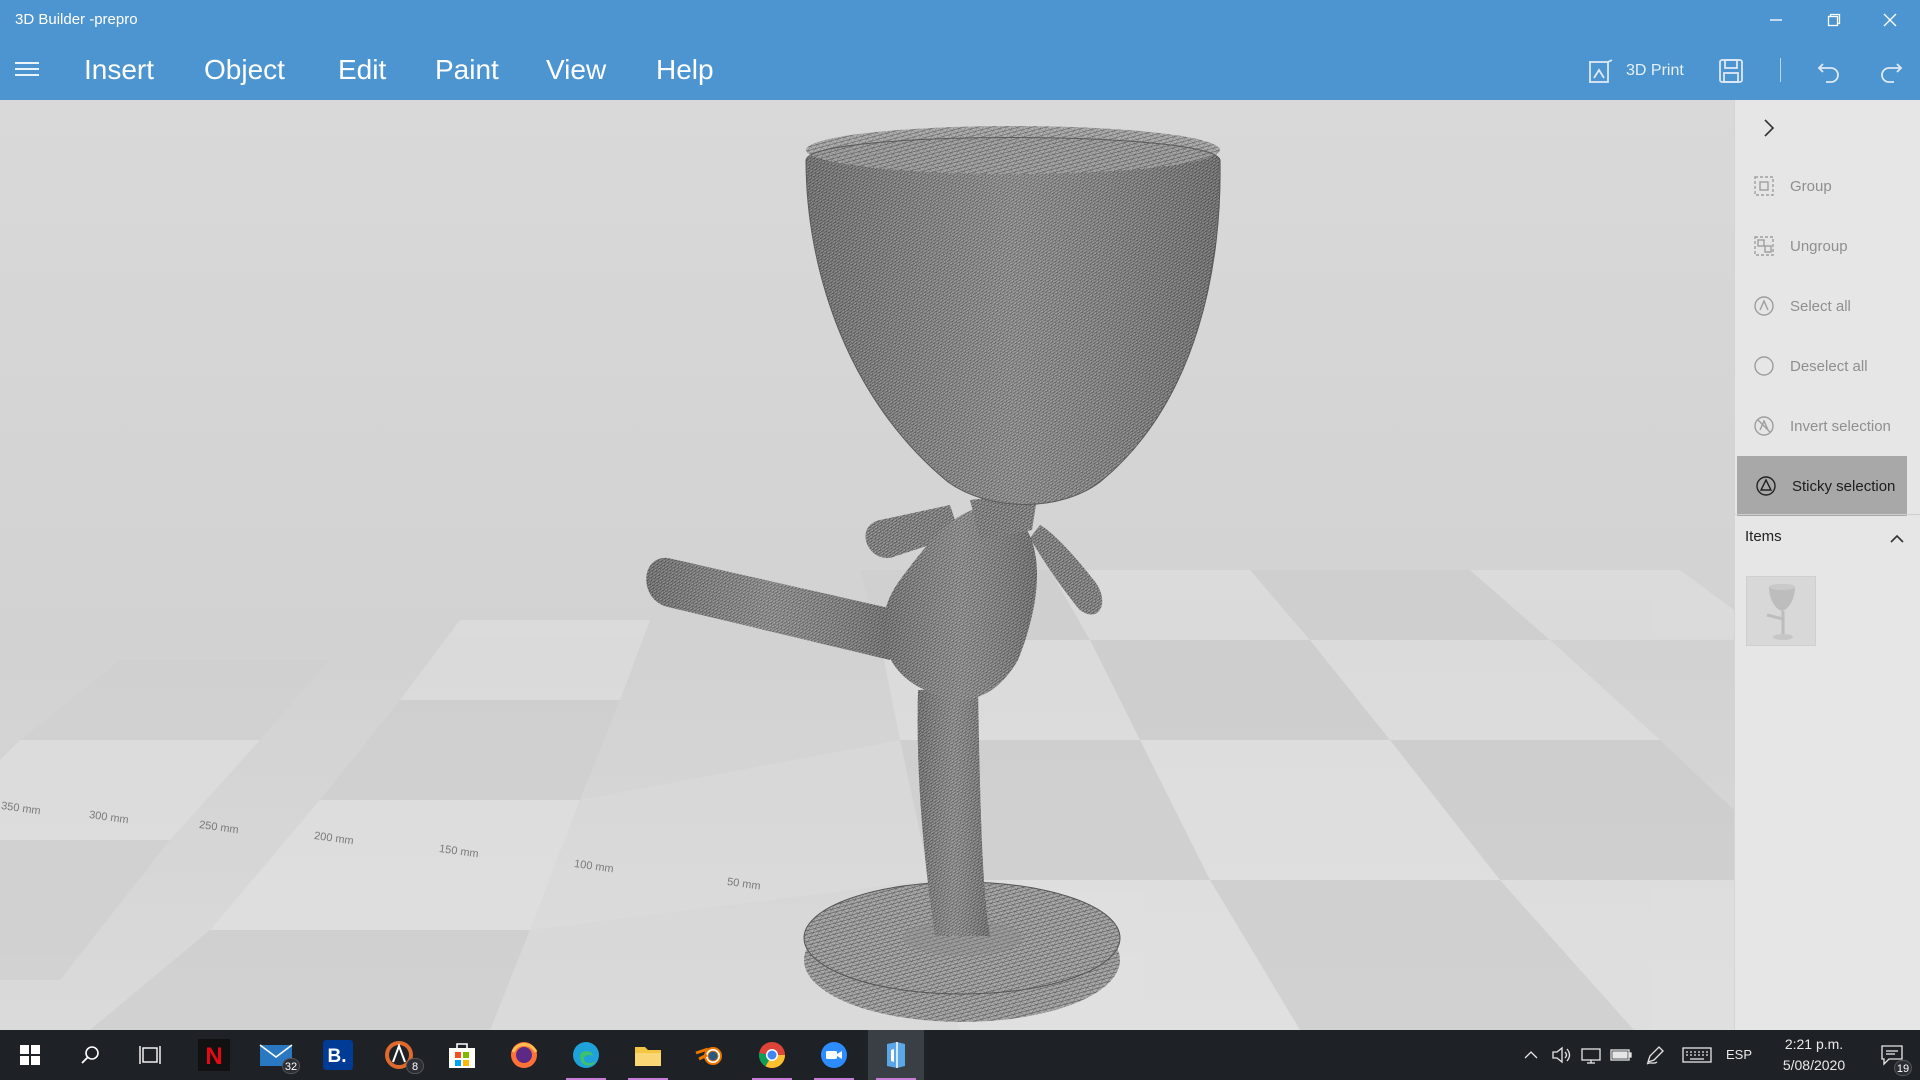  I want to click on hamburger-menu-icon, so click(28, 70).